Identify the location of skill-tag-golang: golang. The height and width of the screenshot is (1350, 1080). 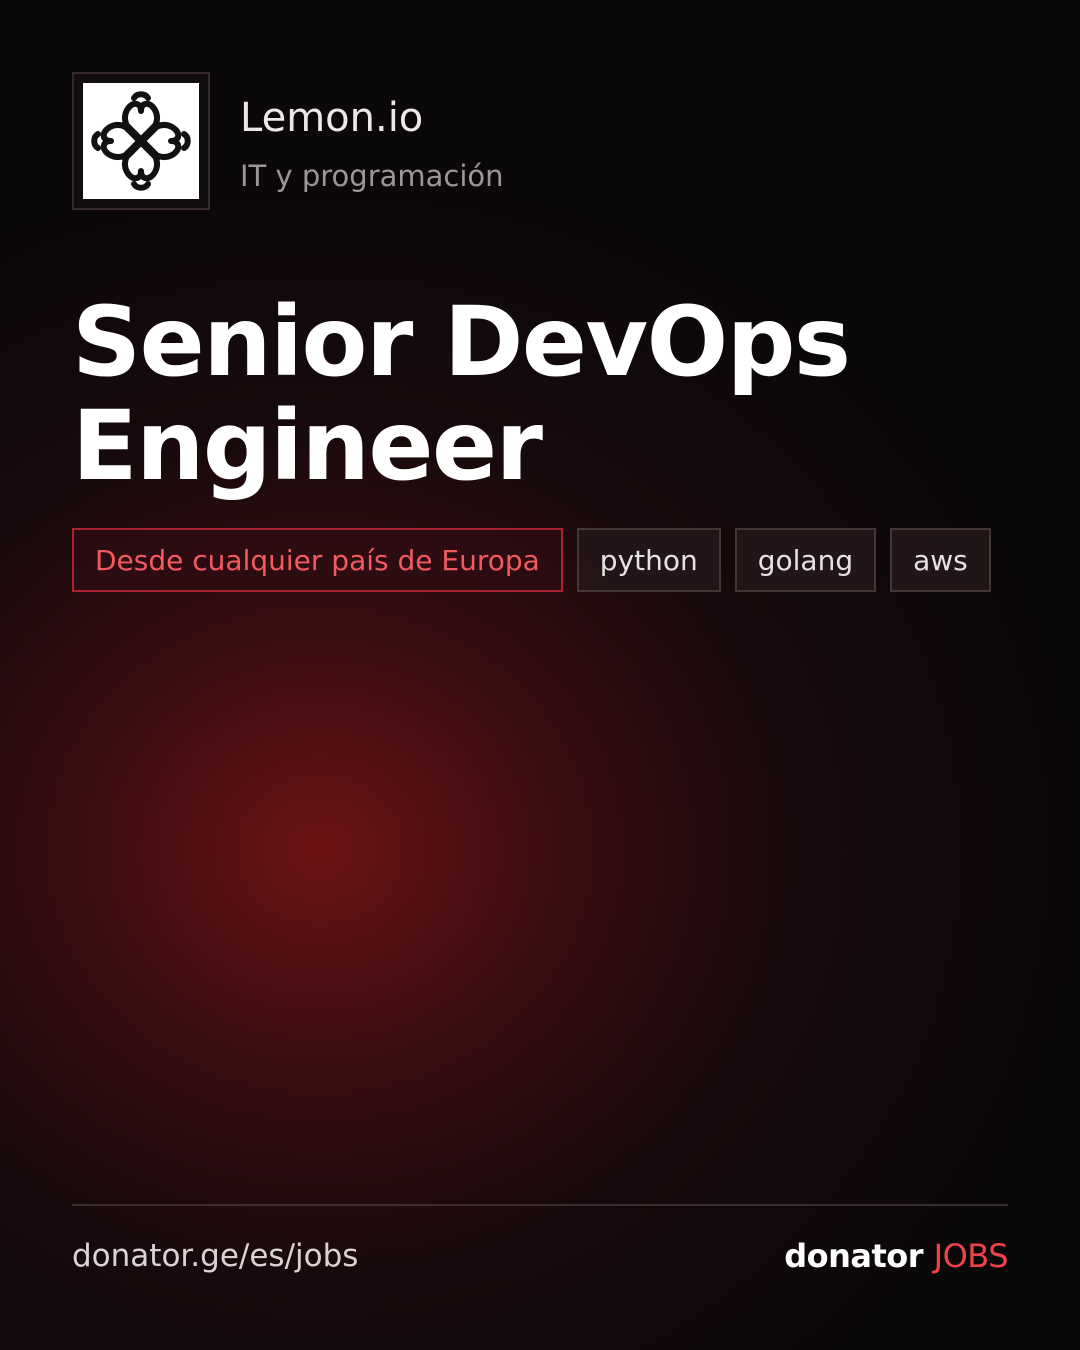
(805, 560).